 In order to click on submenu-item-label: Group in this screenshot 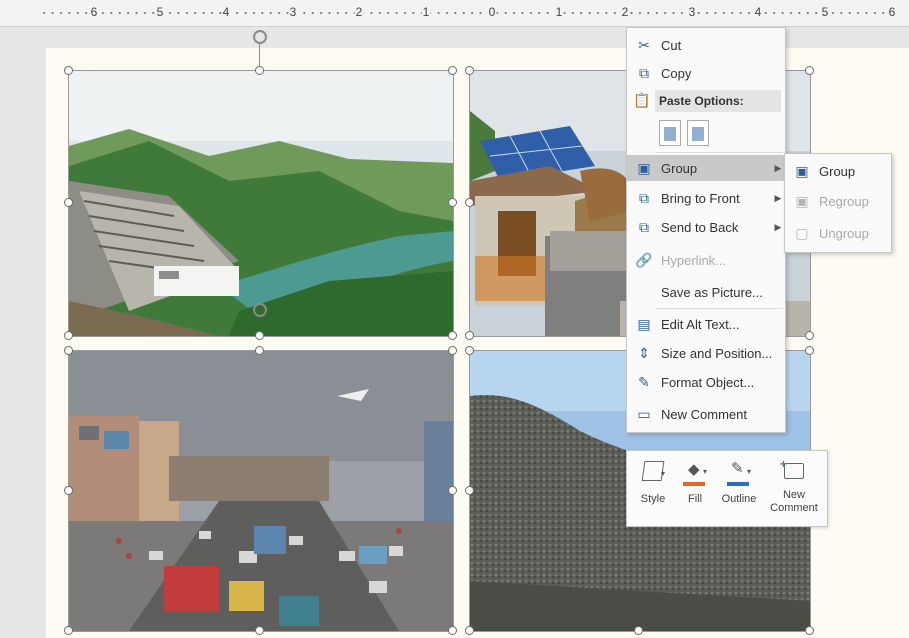, I will do `click(837, 171)`.